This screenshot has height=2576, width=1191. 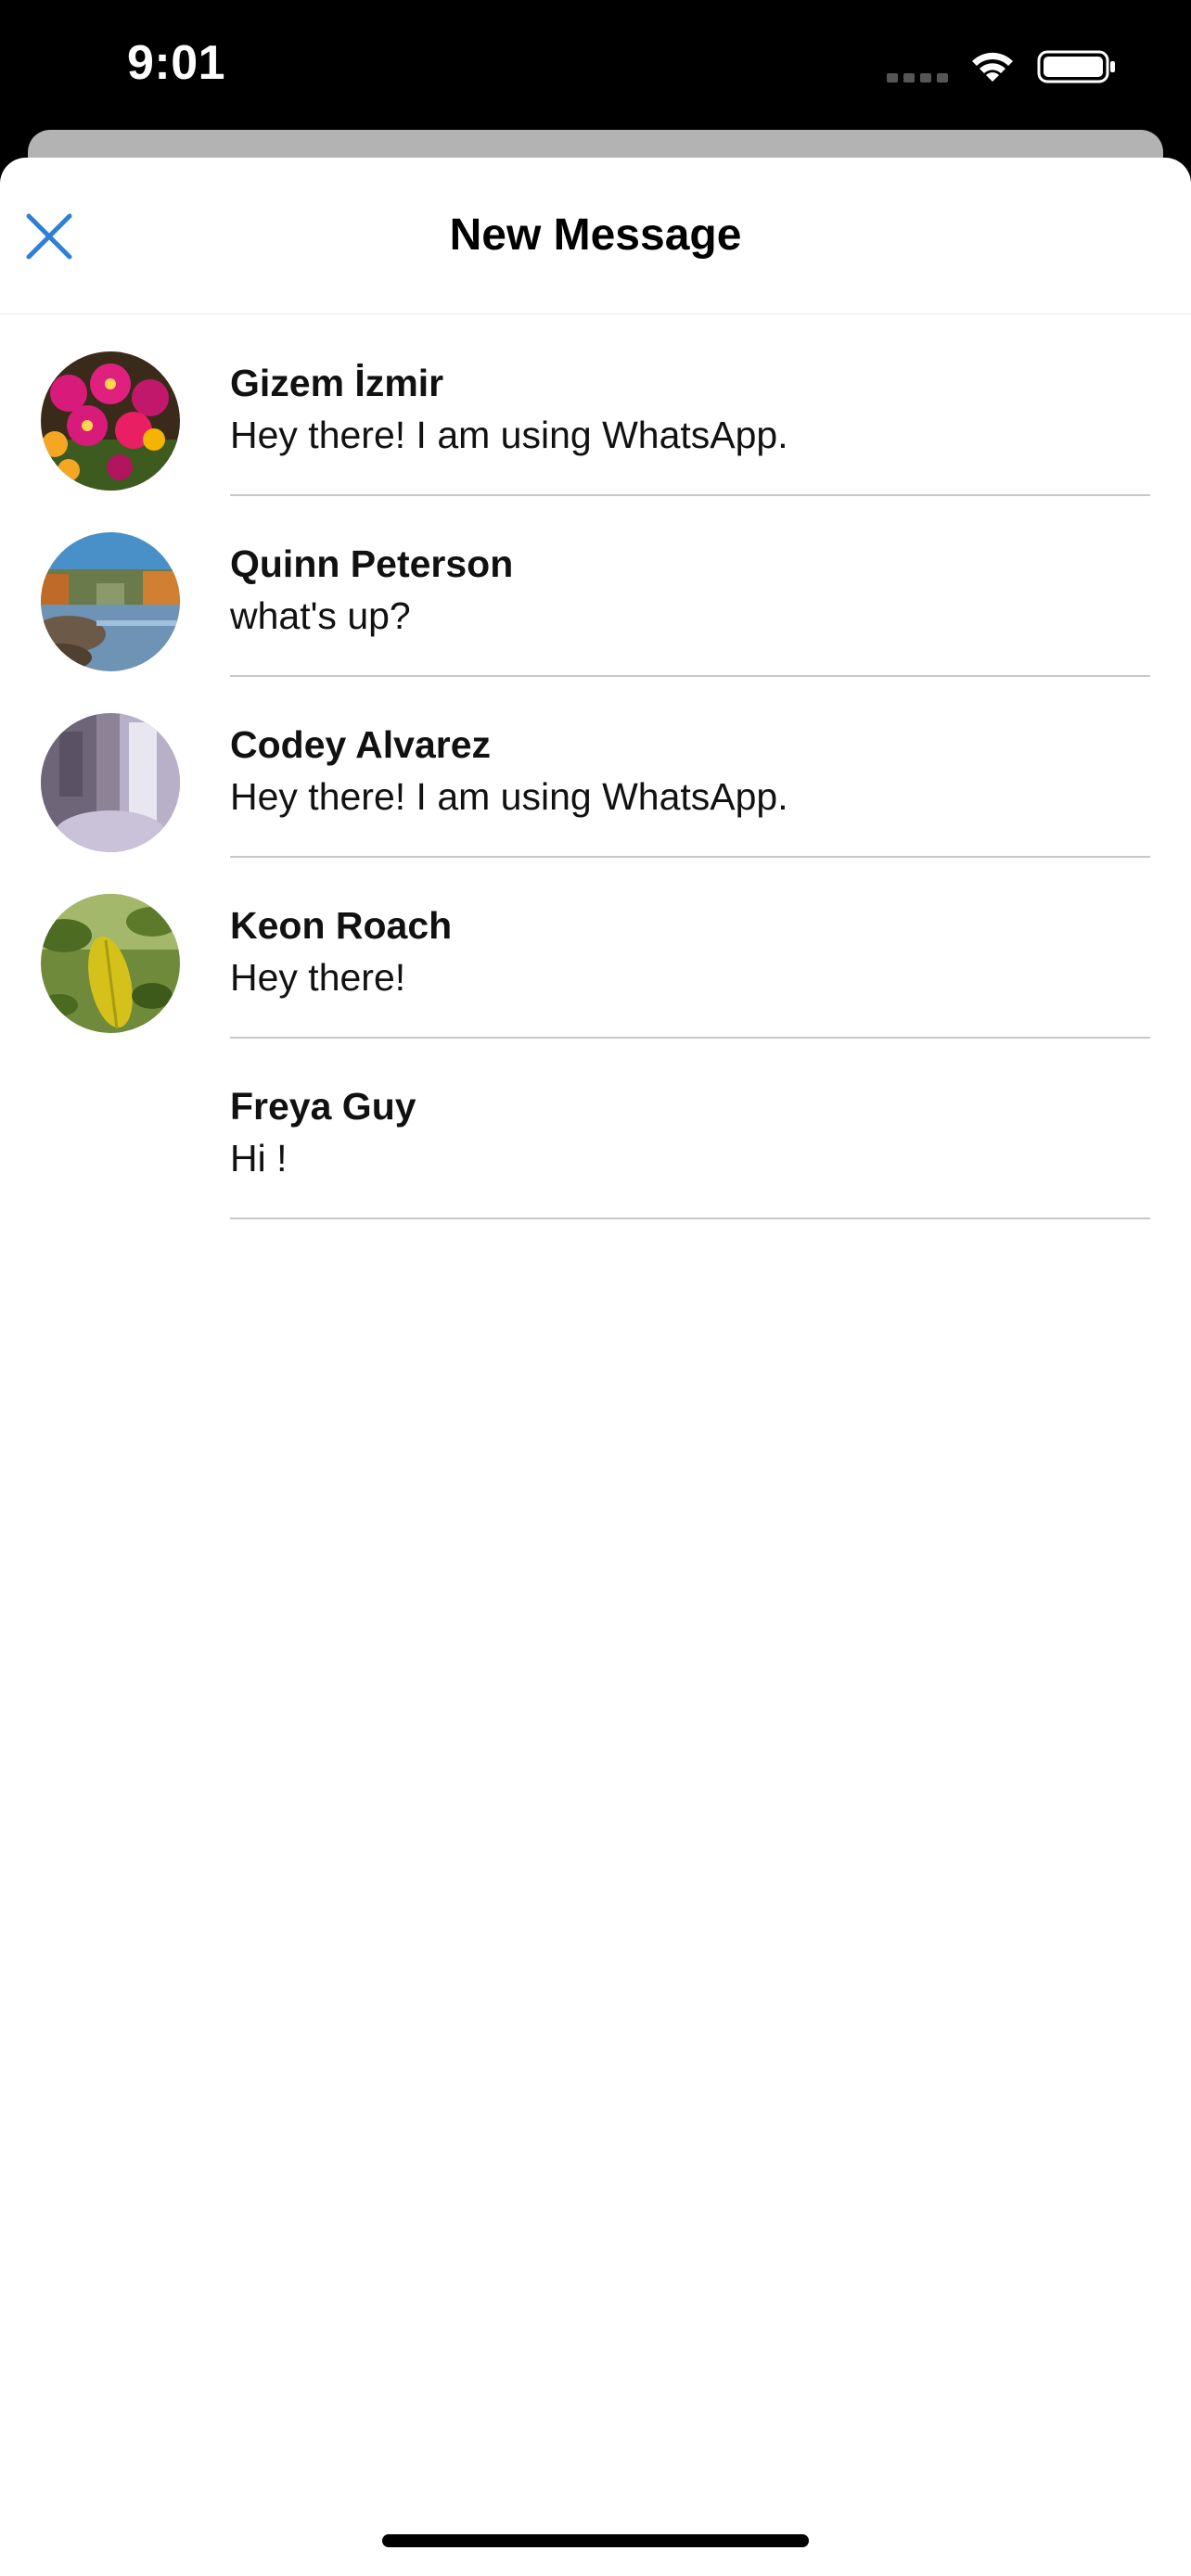 I want to click on contact-row: Quinn Peterson what's up?, so click(x=595, y=586).